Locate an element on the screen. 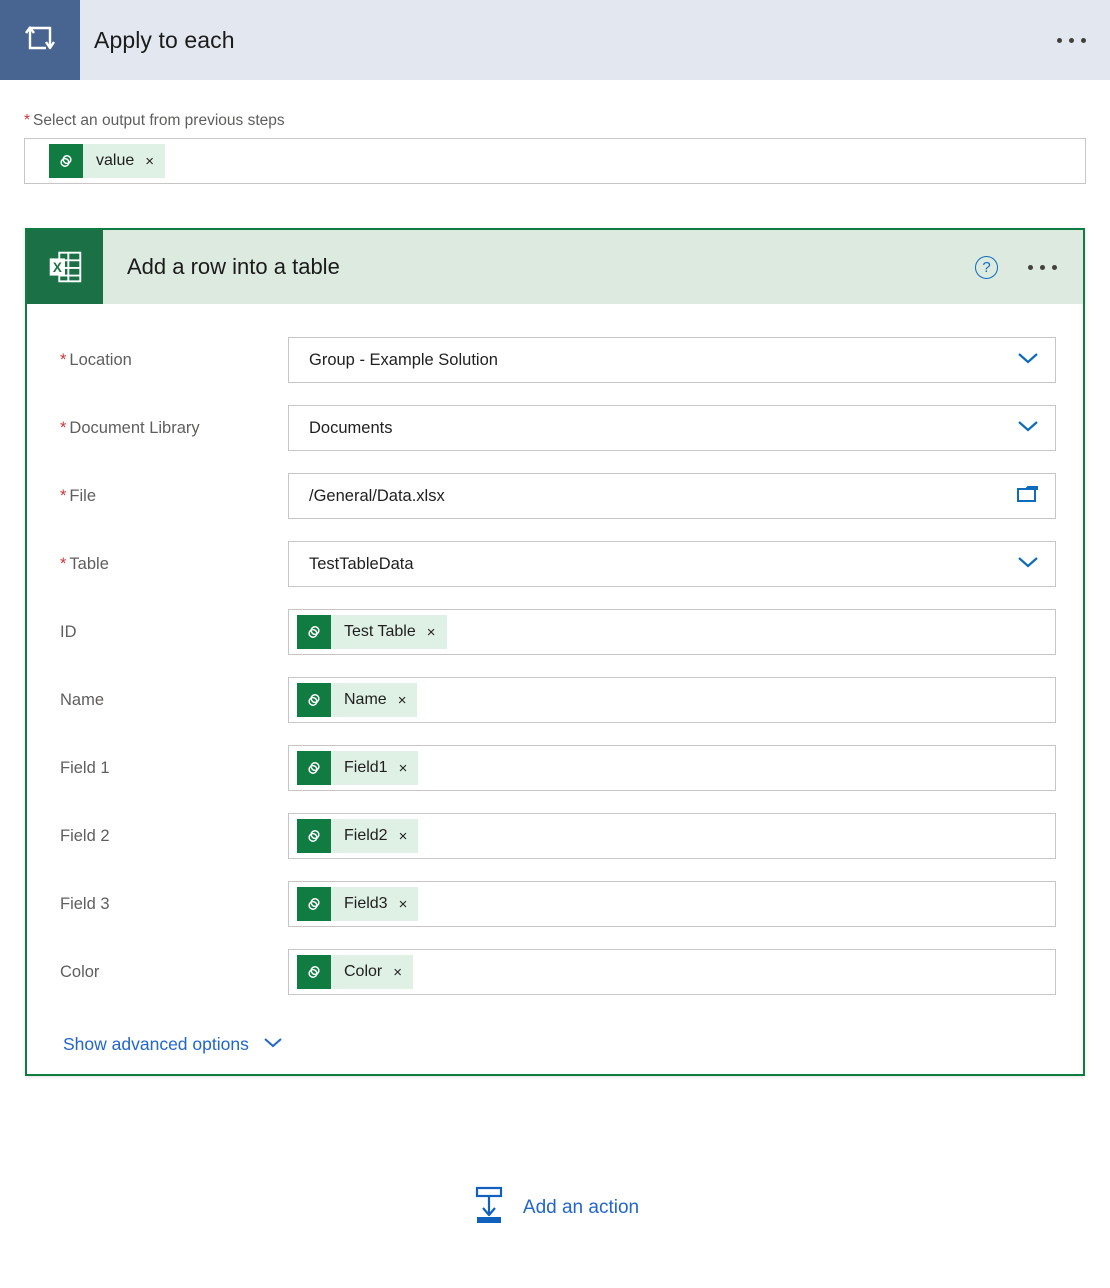 The width and height of the screenshot is (1110, 1288). token-label: Field3 is located at coordinates (366, 903).